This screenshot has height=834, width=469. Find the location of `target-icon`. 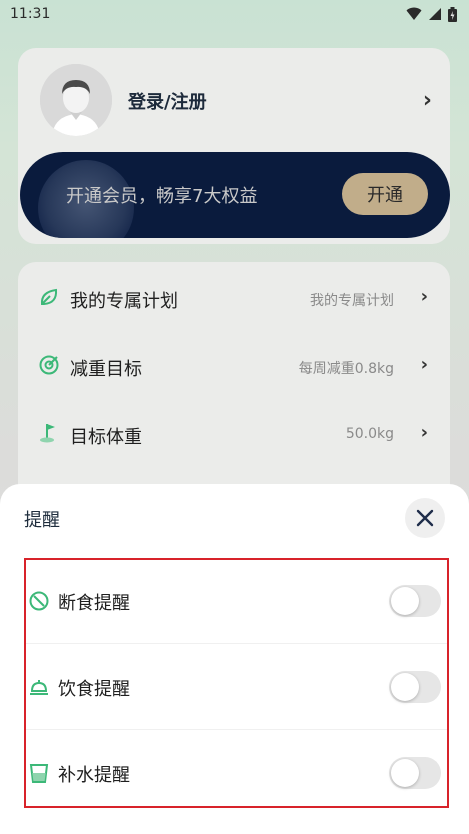

target-icon is located at coordinates (49, 365).